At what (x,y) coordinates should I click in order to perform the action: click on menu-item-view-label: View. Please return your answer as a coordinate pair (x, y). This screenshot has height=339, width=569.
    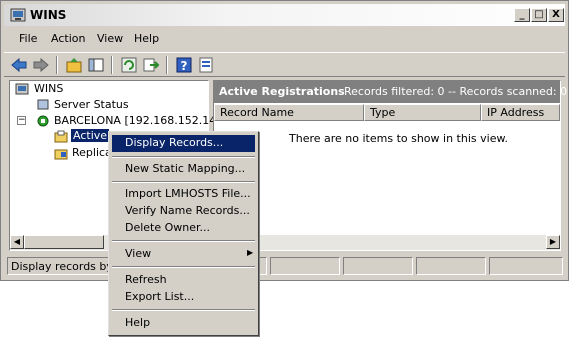
    Looking at the image, I should click on (138, 253).